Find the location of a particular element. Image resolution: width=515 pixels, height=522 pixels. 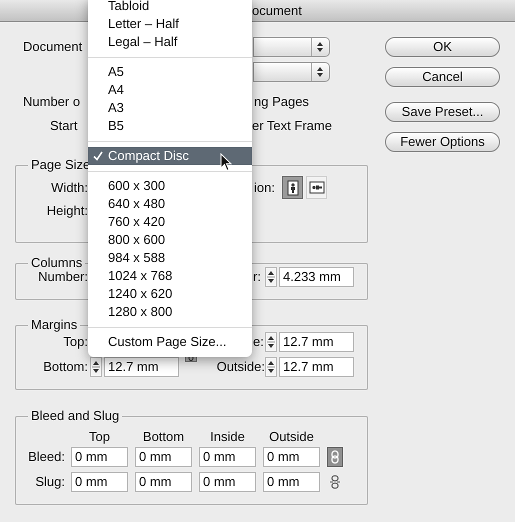

field-label: Outside: is located at coordinates (240, 367).